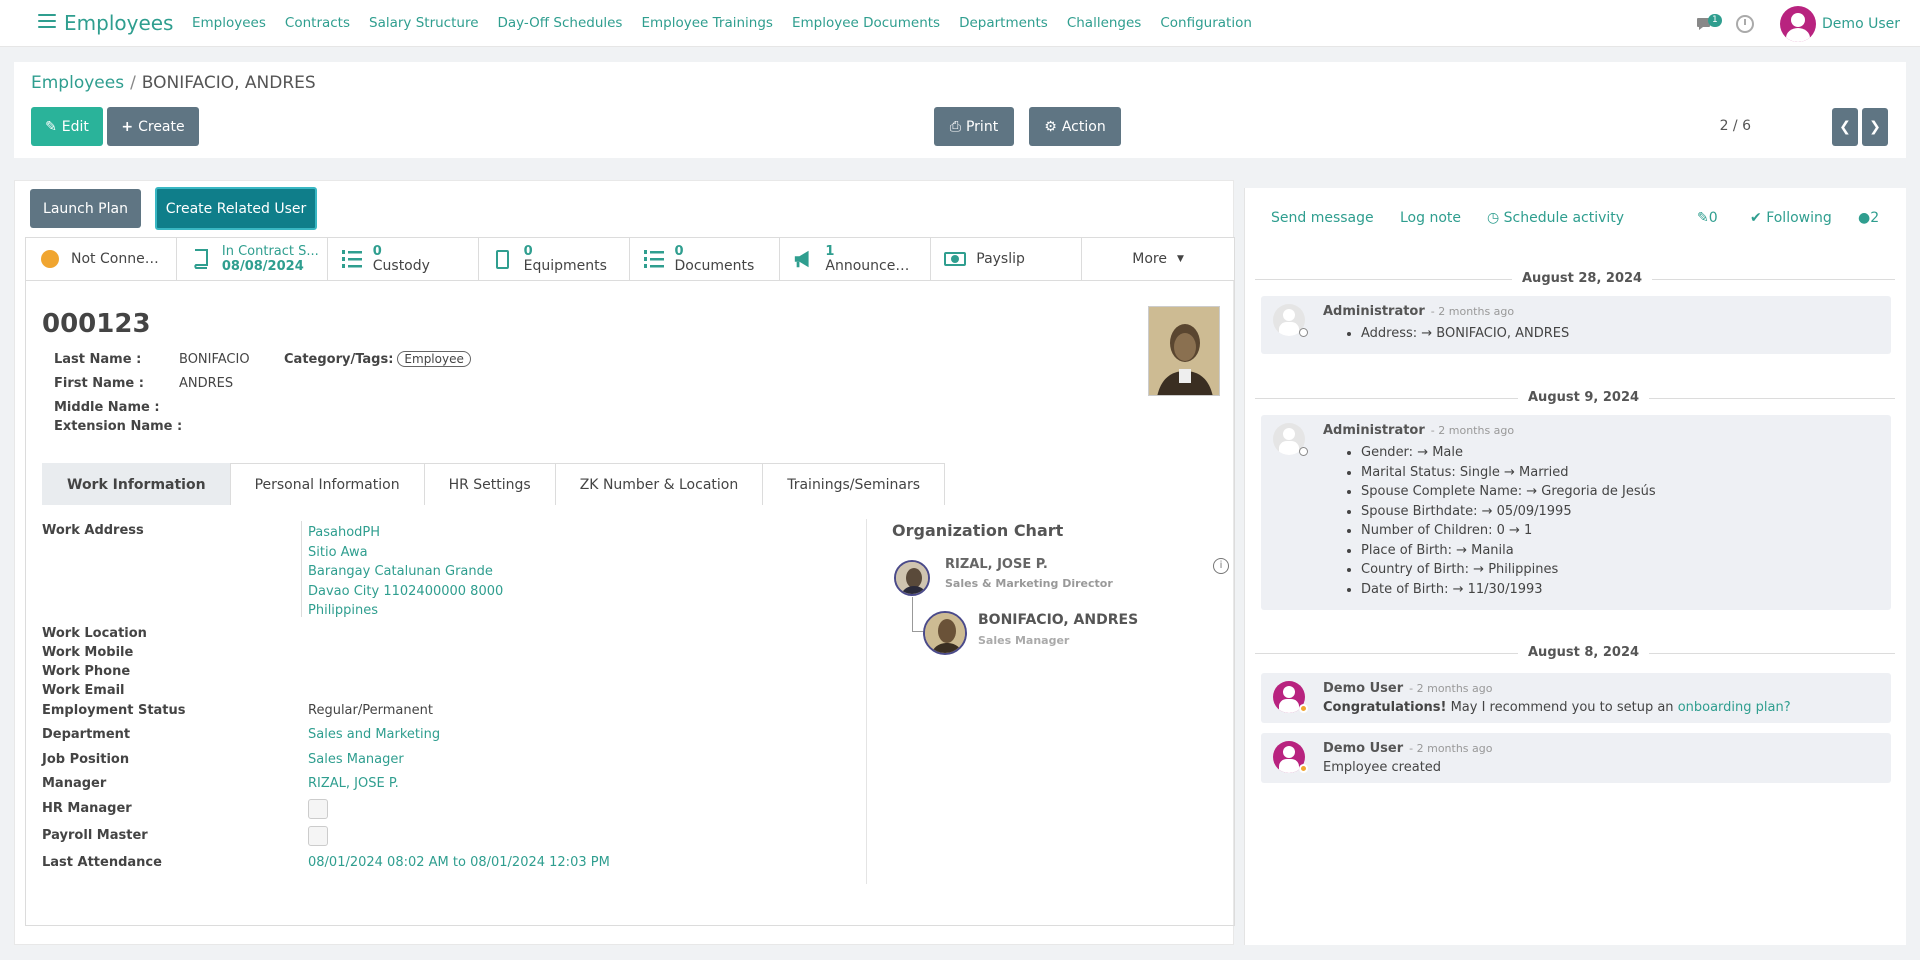 This screenshot has height=960, width=1920. What do you see at coordinates (1707, 218) in the screenshot?
I see `attachments-button: ✎0` at bounding box center [1707, 218].